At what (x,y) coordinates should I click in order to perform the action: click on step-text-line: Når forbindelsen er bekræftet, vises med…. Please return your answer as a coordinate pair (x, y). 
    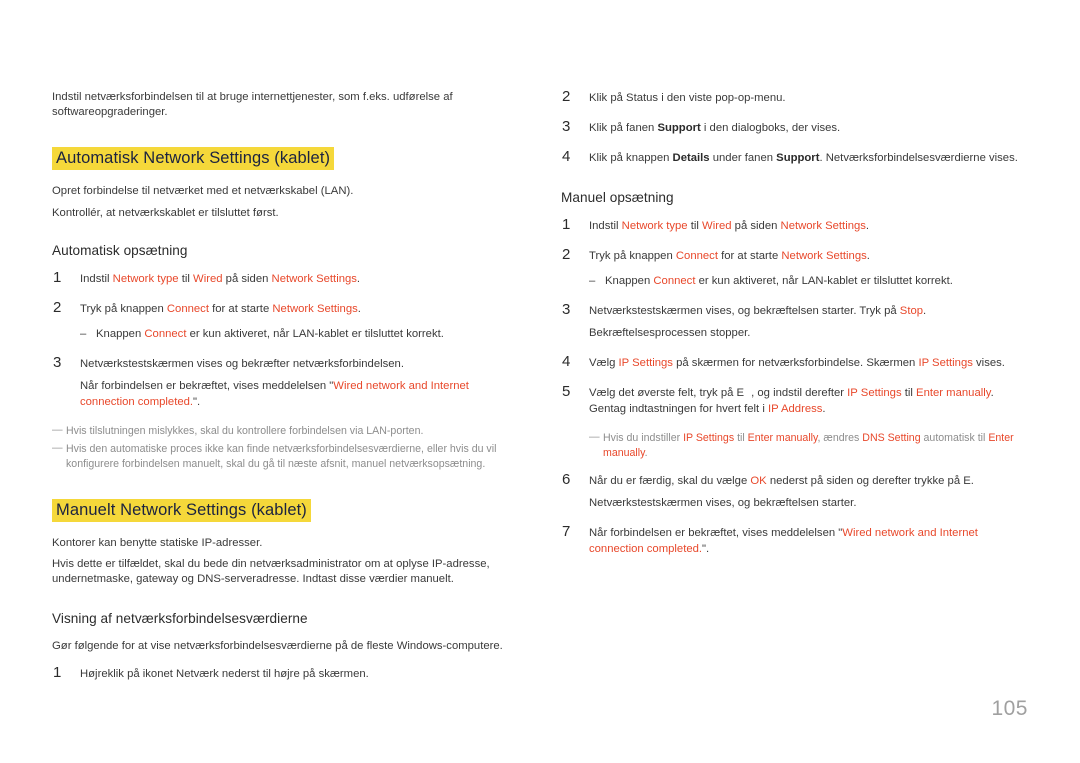
    Looking at the image, I should click on (299, 394).